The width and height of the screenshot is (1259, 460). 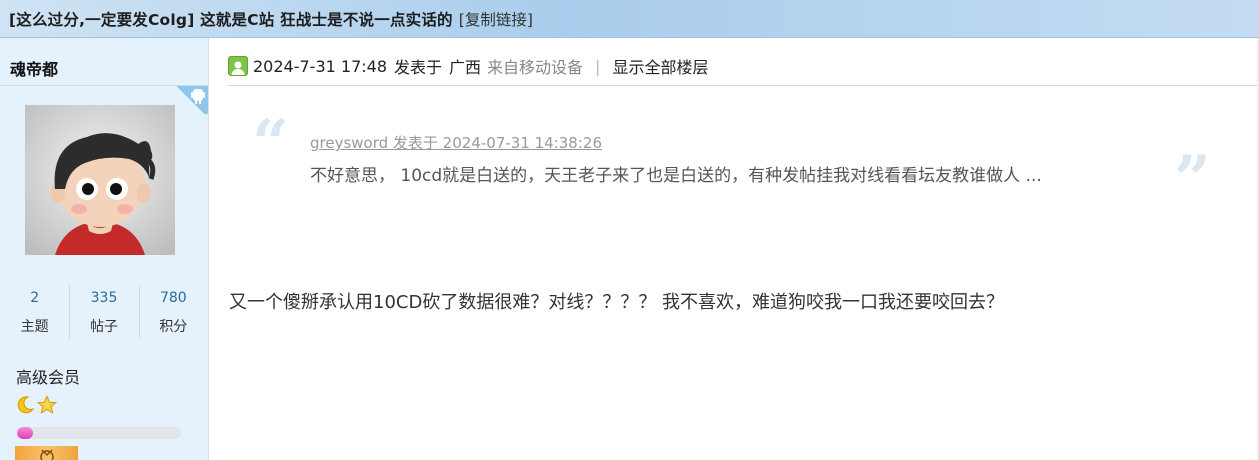 I want to click on stat-points: 780 积分, so click(x=173, y=312).